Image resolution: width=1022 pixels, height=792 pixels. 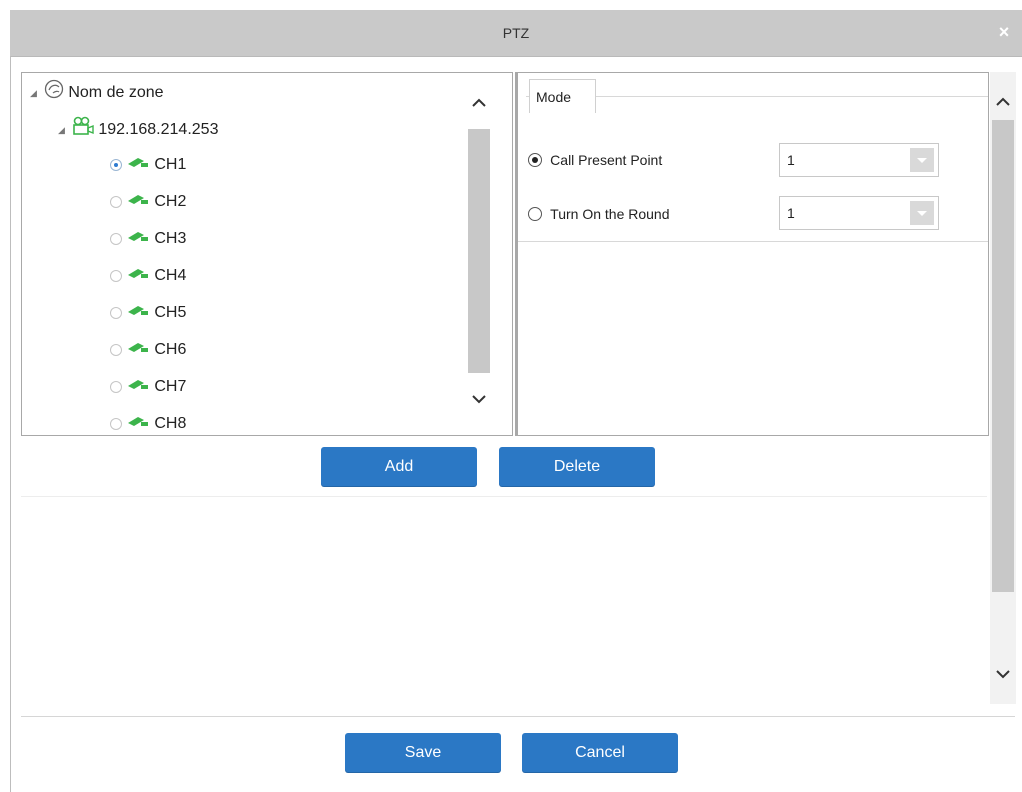 I want to click on call-preset-label: Call Present Point, so click(x=606, y=160).